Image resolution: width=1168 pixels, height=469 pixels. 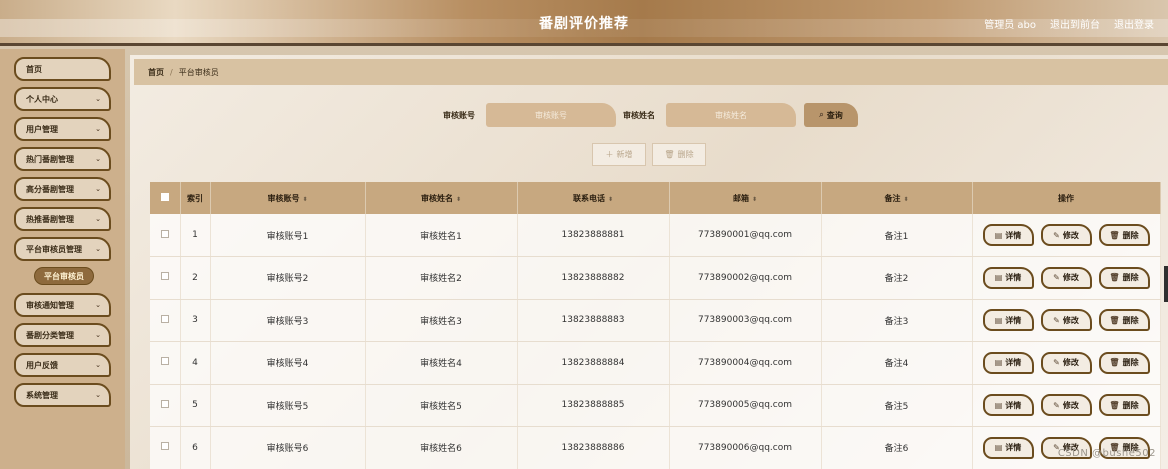 What do you see at coordinates (679, 154) in the screenshot?
I see `batch-delete-button: 🗑 删除` at bounding box center [679, 154].